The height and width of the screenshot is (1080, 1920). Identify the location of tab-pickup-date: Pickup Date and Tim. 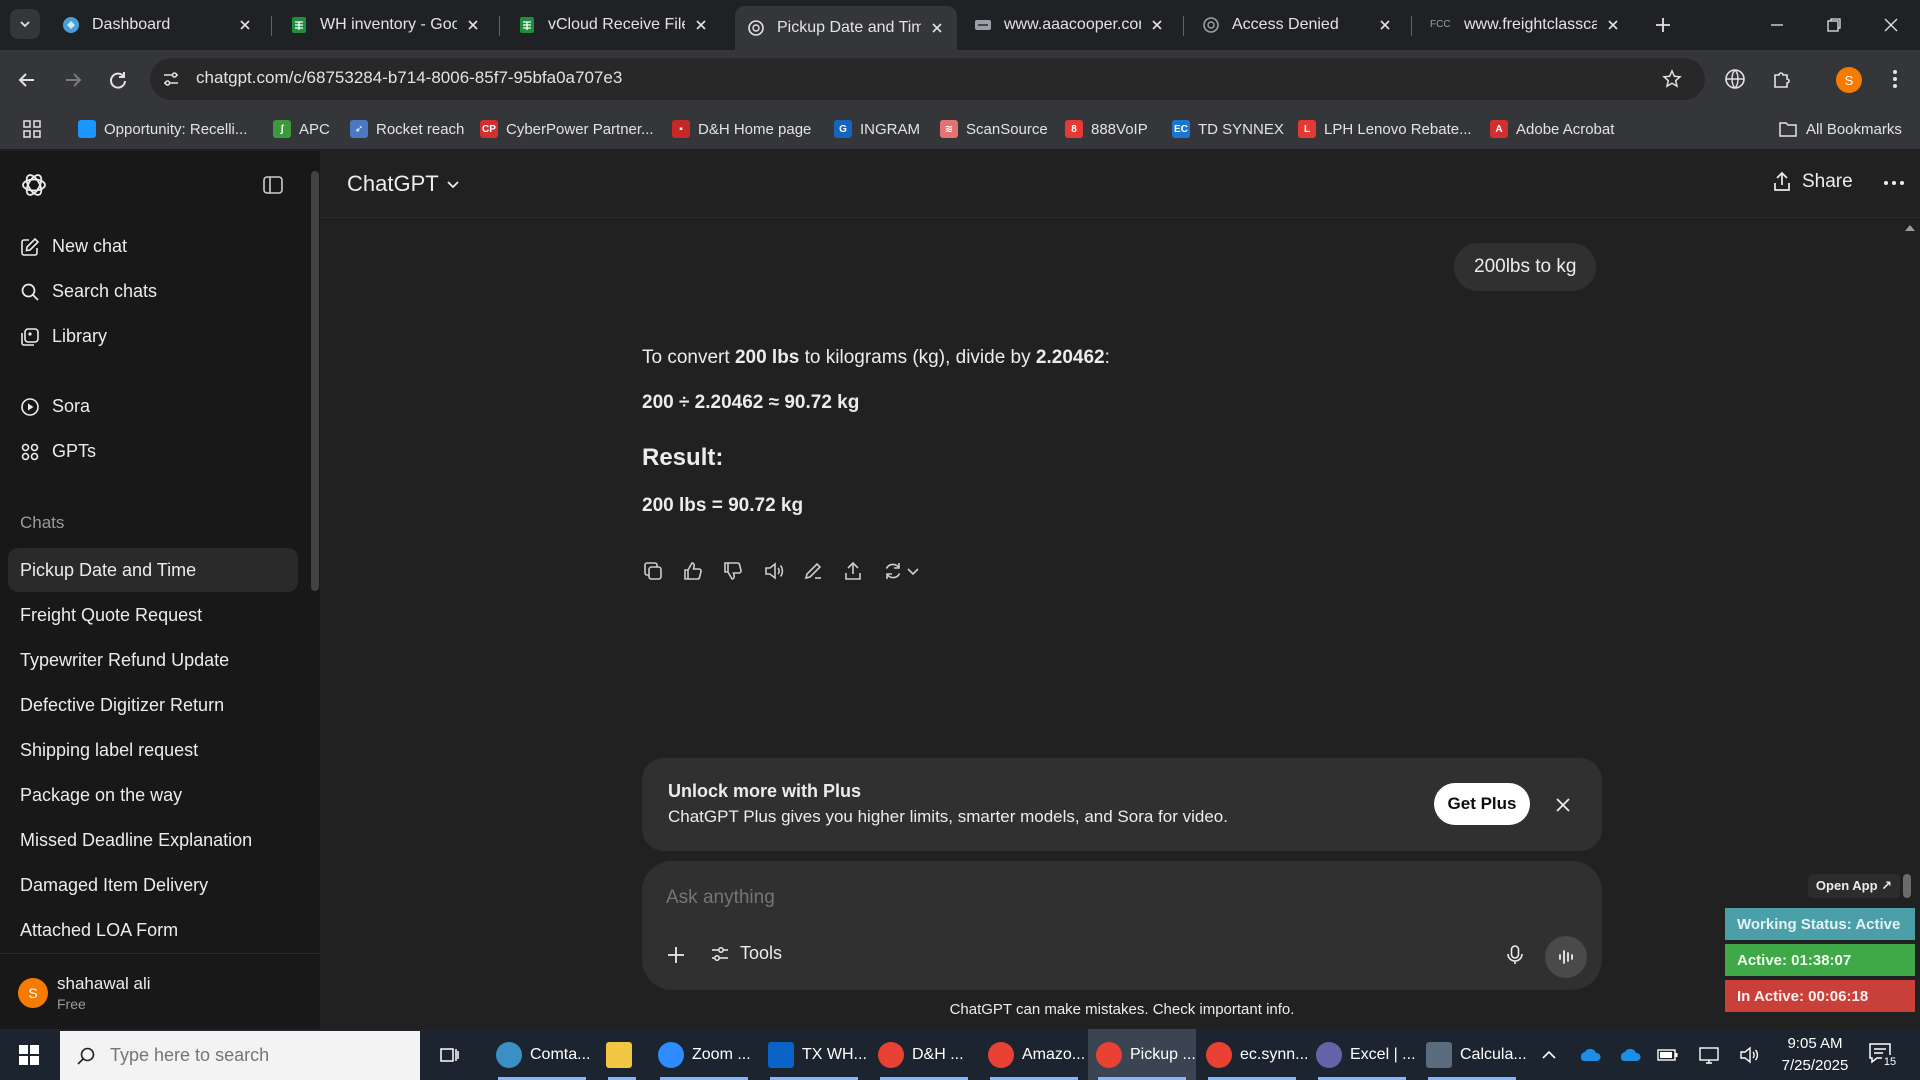
(846, 28).